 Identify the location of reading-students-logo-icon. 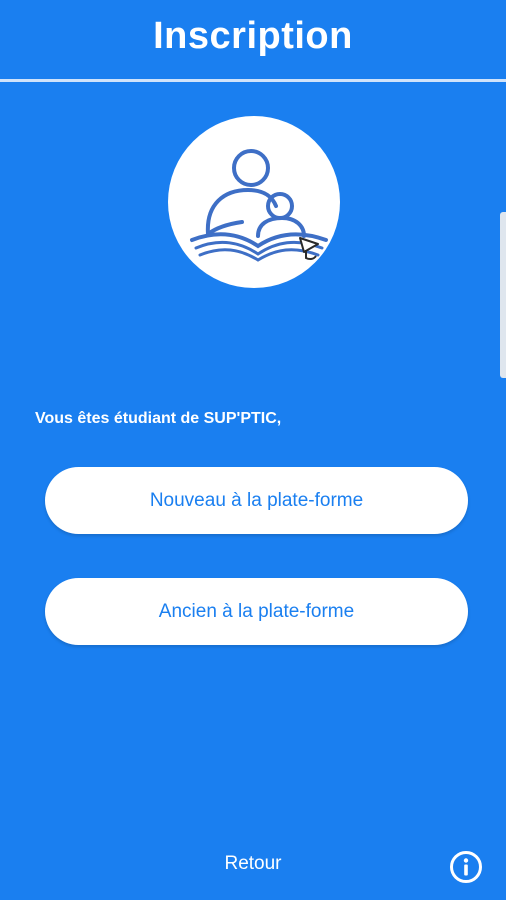
(259, 205).